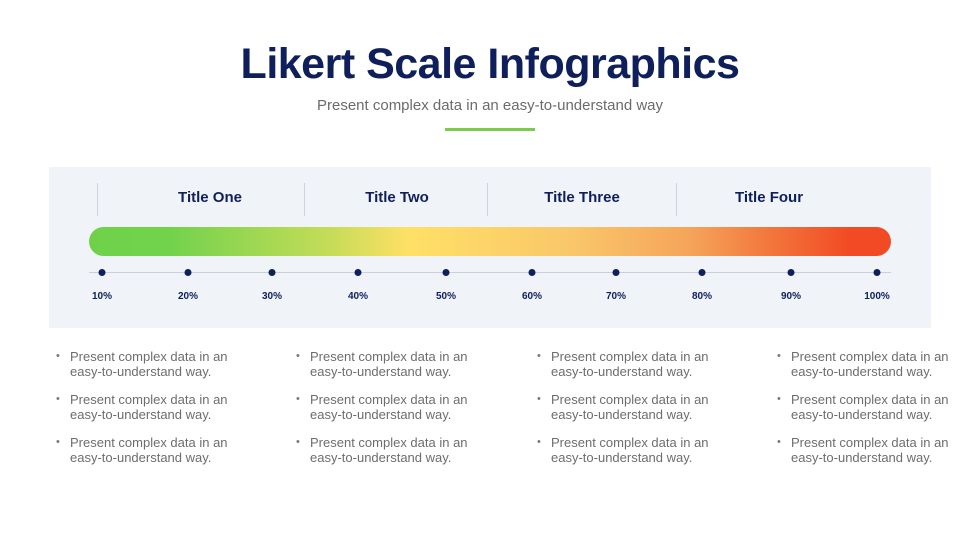  I want to click on column-title-three: Title Three, so click(582, 197).